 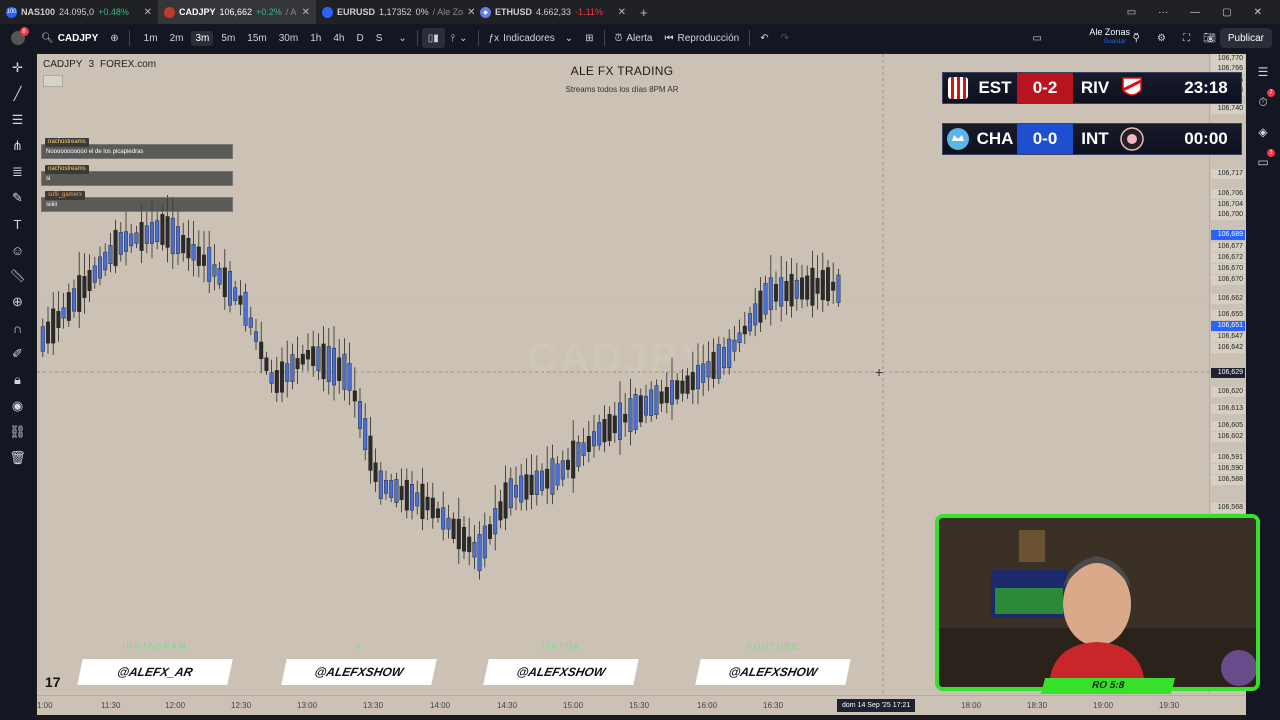 I want to click on crosshair-icon: ✛, so click(x=18, y=68).